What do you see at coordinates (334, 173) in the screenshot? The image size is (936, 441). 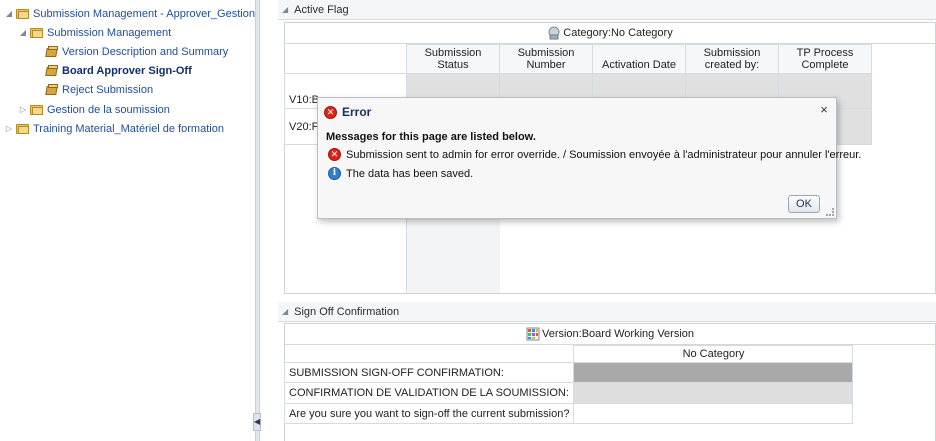 I see `info-icon: i` at bounding box center [334, 173].